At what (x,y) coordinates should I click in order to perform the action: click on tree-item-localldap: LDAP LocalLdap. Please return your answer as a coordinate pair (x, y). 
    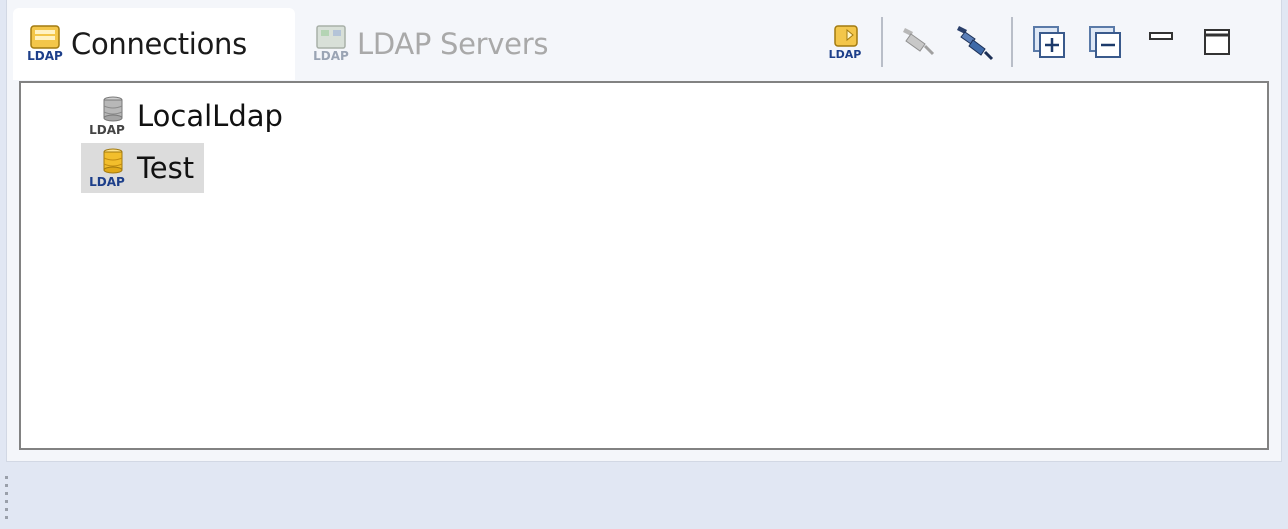
    Looking at the image, I should click on (187, 116).